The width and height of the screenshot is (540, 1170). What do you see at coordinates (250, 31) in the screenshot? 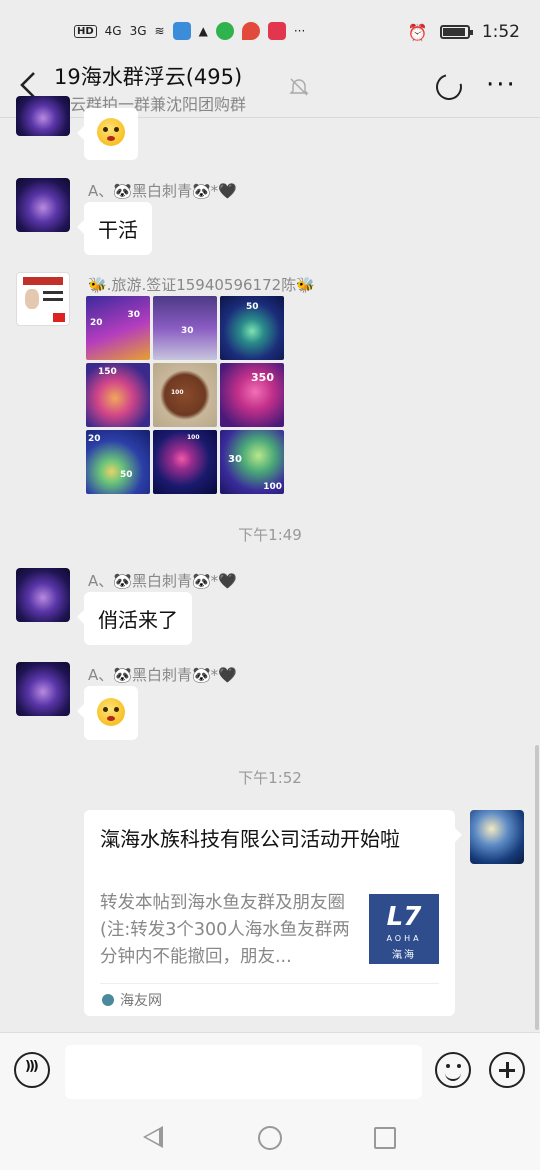
I see `location-icon` at bounding box center [250, 31].